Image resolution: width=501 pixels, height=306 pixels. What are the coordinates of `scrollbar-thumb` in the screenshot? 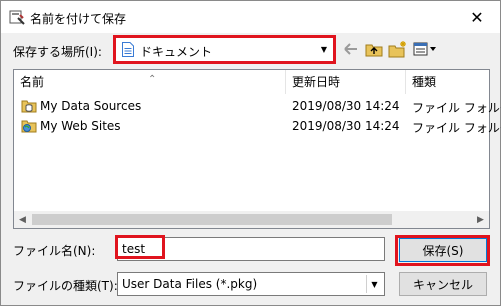 It's located at (212, 219).